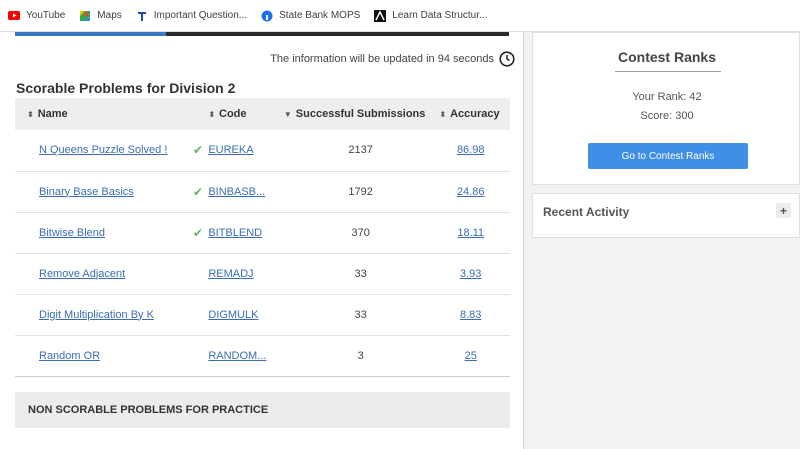 This screenshot has width=800, height=449. Describe the element at coordinates (82, 274) in the screenshot. I see `problem-name-link: Remove Adjacent` at that location.